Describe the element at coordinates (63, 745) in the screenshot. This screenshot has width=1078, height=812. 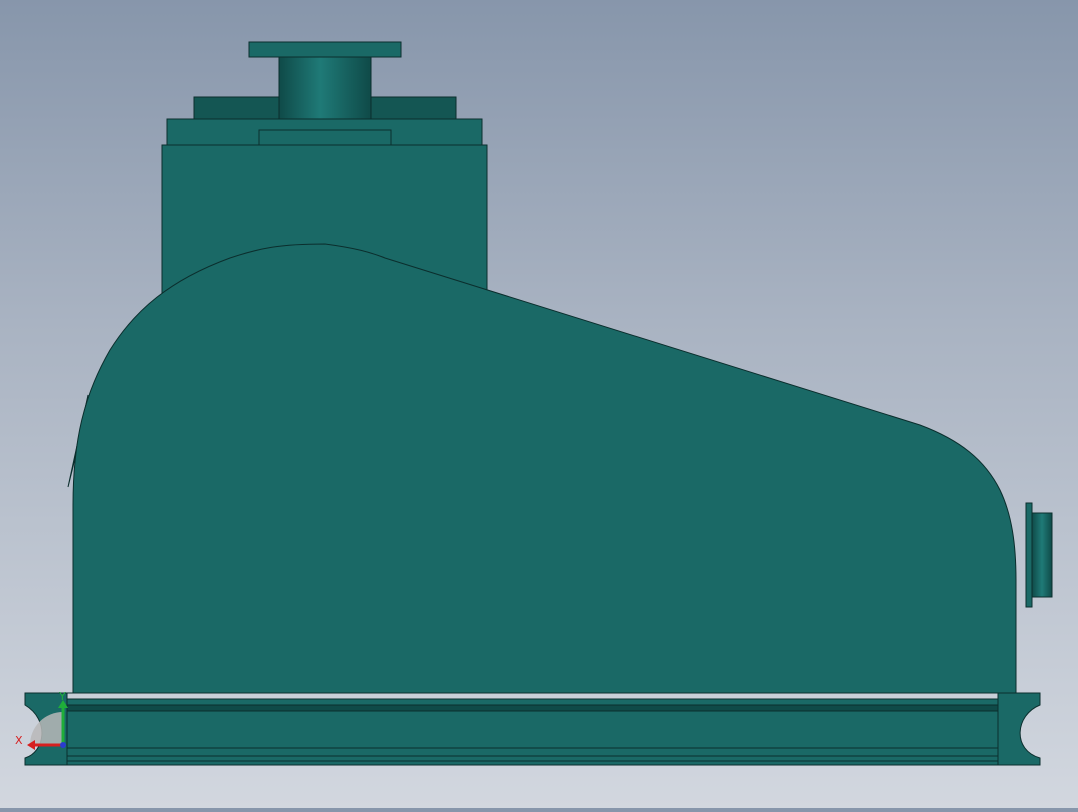
I see `triad-z-axis` at that location.